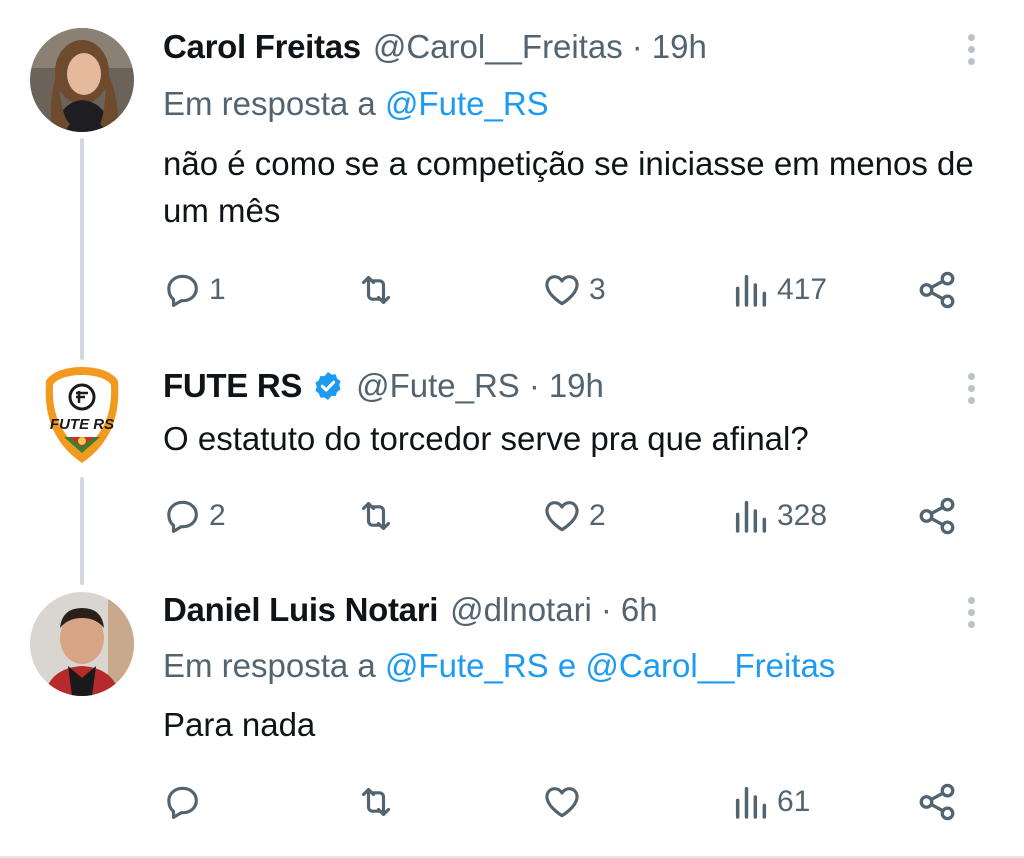  Describe the element at coordinates (498, 47) in the screenshot. I see `username-handle: @Carol__Freitas` at that location.